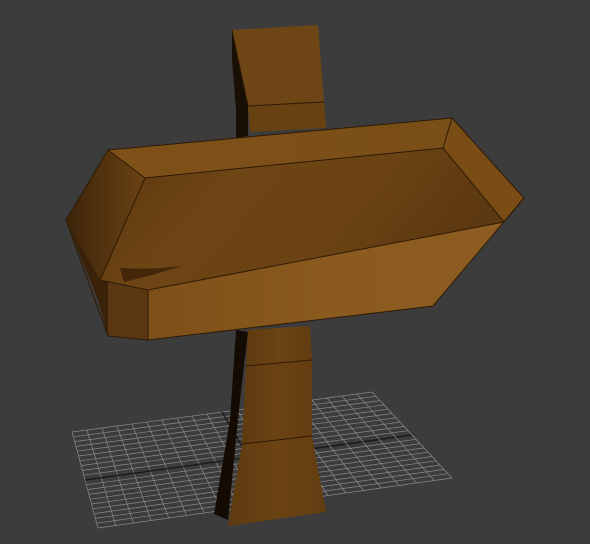 Image resolution: width=590 pixels, height=544 pixels. Describe the element at coordinates (287, 117) in the screenshot. I see `post-top-lower` at that location.